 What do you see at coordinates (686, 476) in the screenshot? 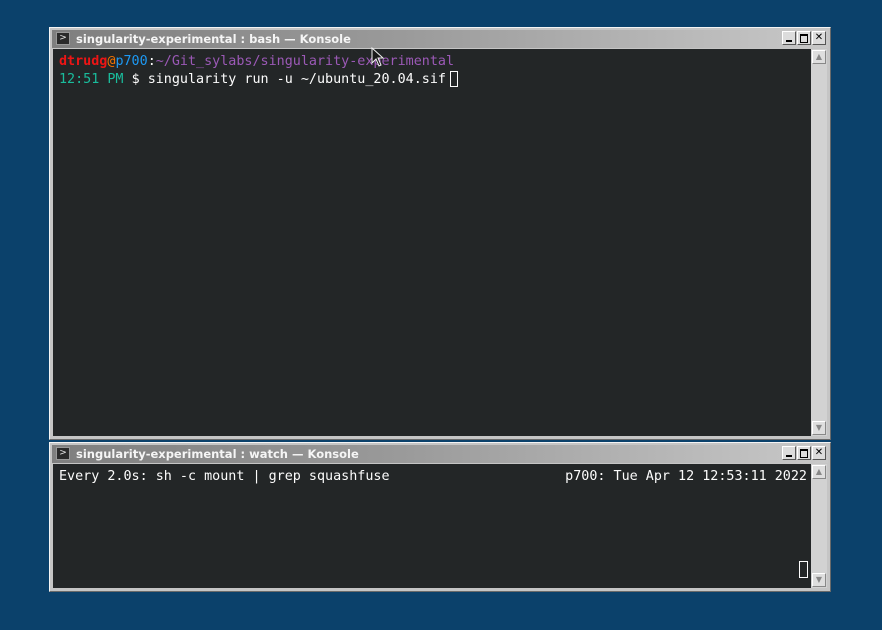
I see `watch-header-host-time: p700: Tue Apr 12 12:53:11 2022` at bounding box center [686, 476].